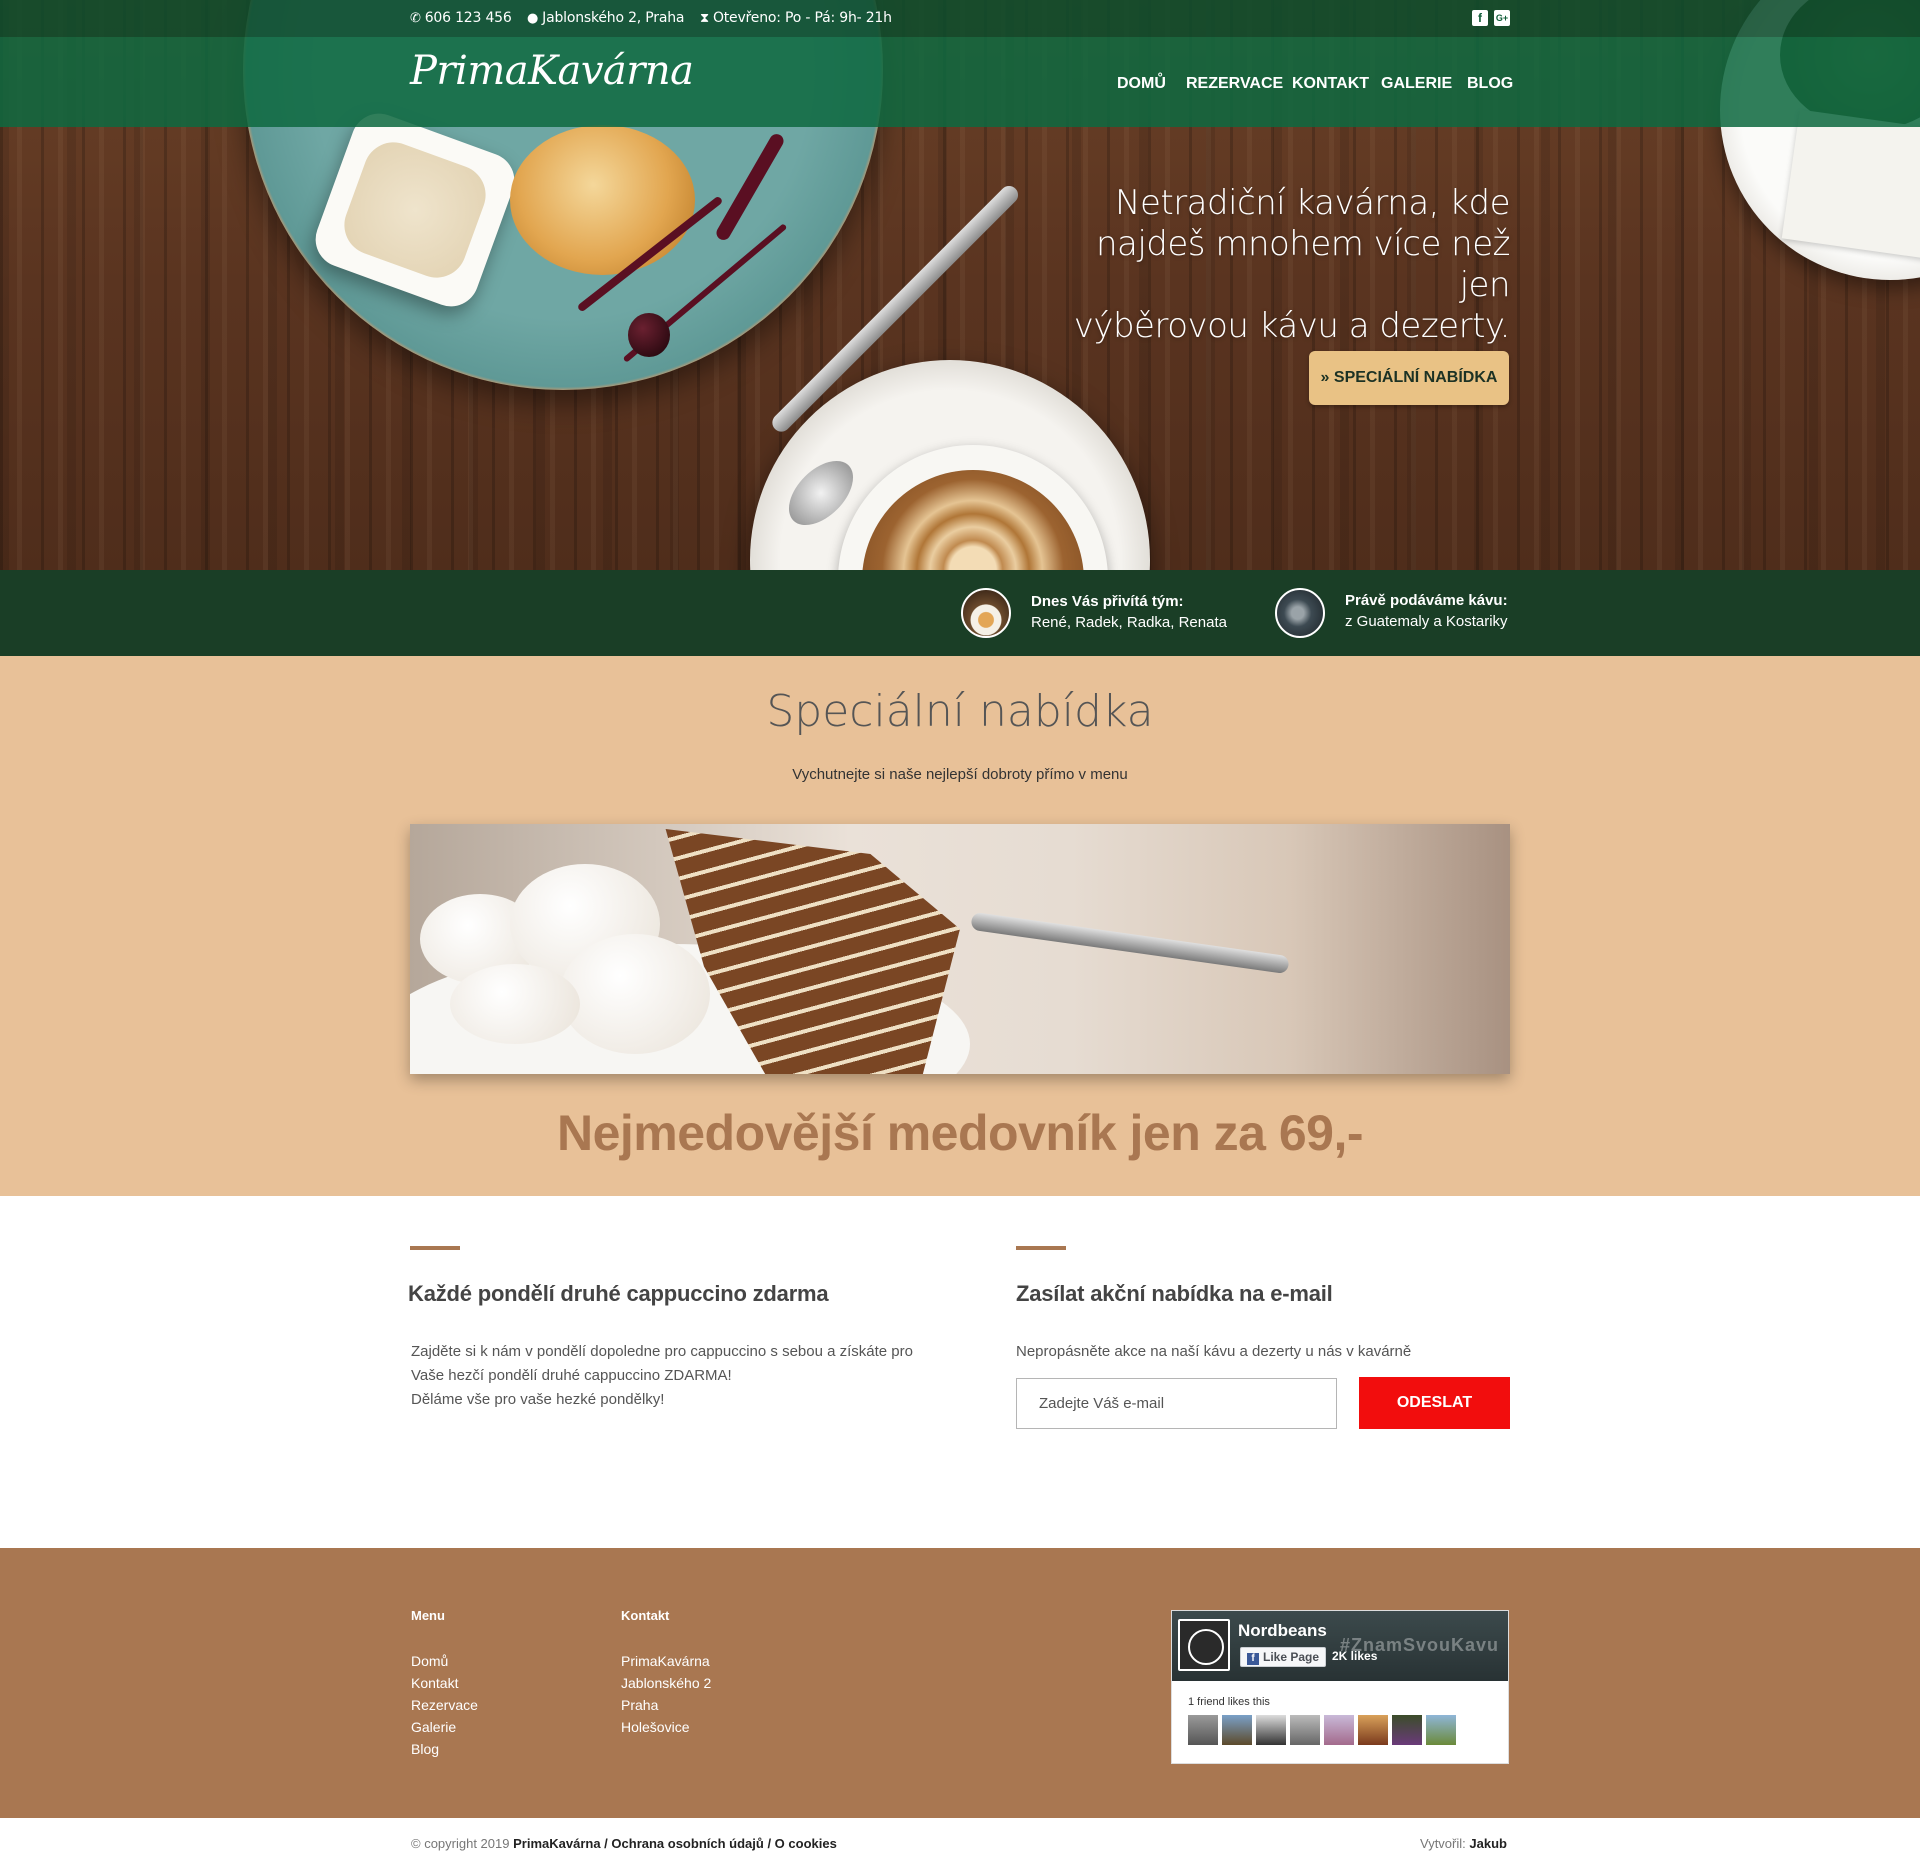 The image size is (1920, 1868). Describe the element at coordinates (1312, 203) in the screenshot. I see `hero-headline-line: Netradiční kavárna, kde` at that location.